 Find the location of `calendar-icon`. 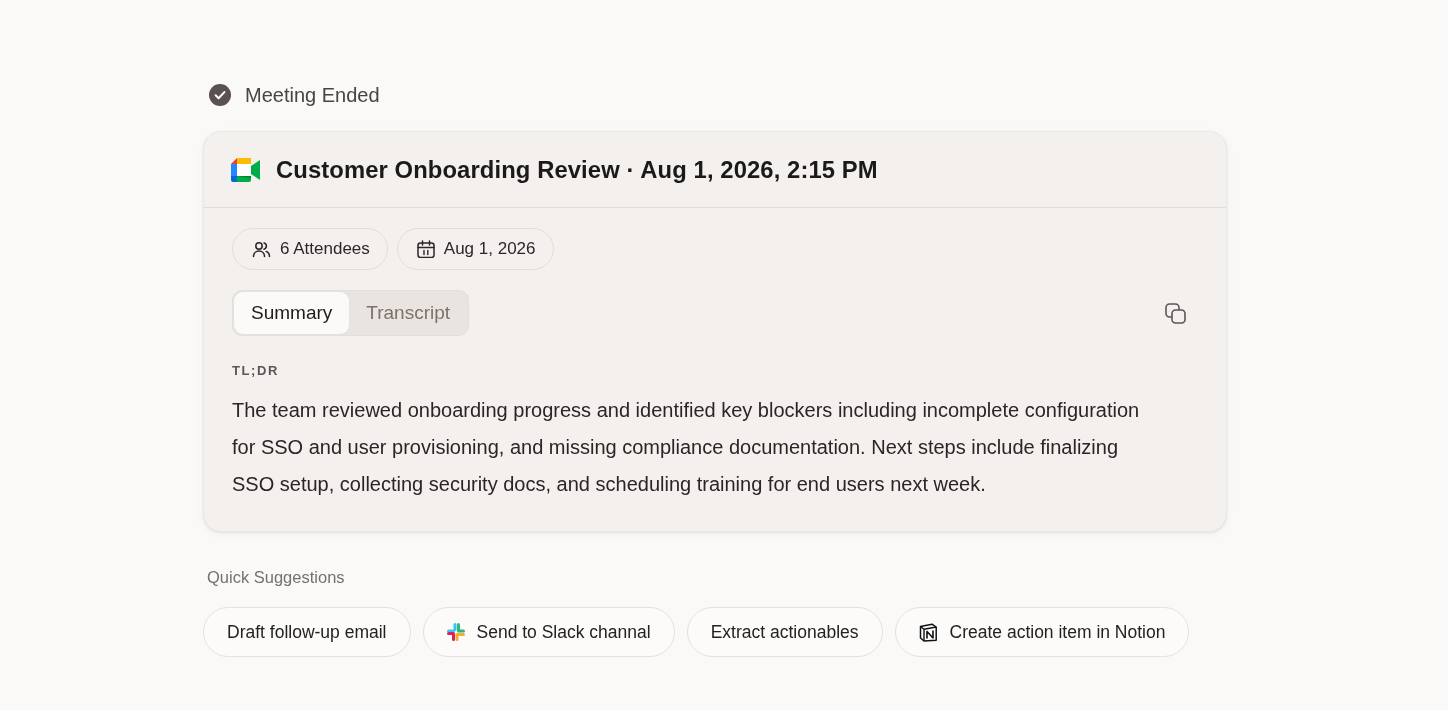

calendar-icon is located at coordinates (425, 249).